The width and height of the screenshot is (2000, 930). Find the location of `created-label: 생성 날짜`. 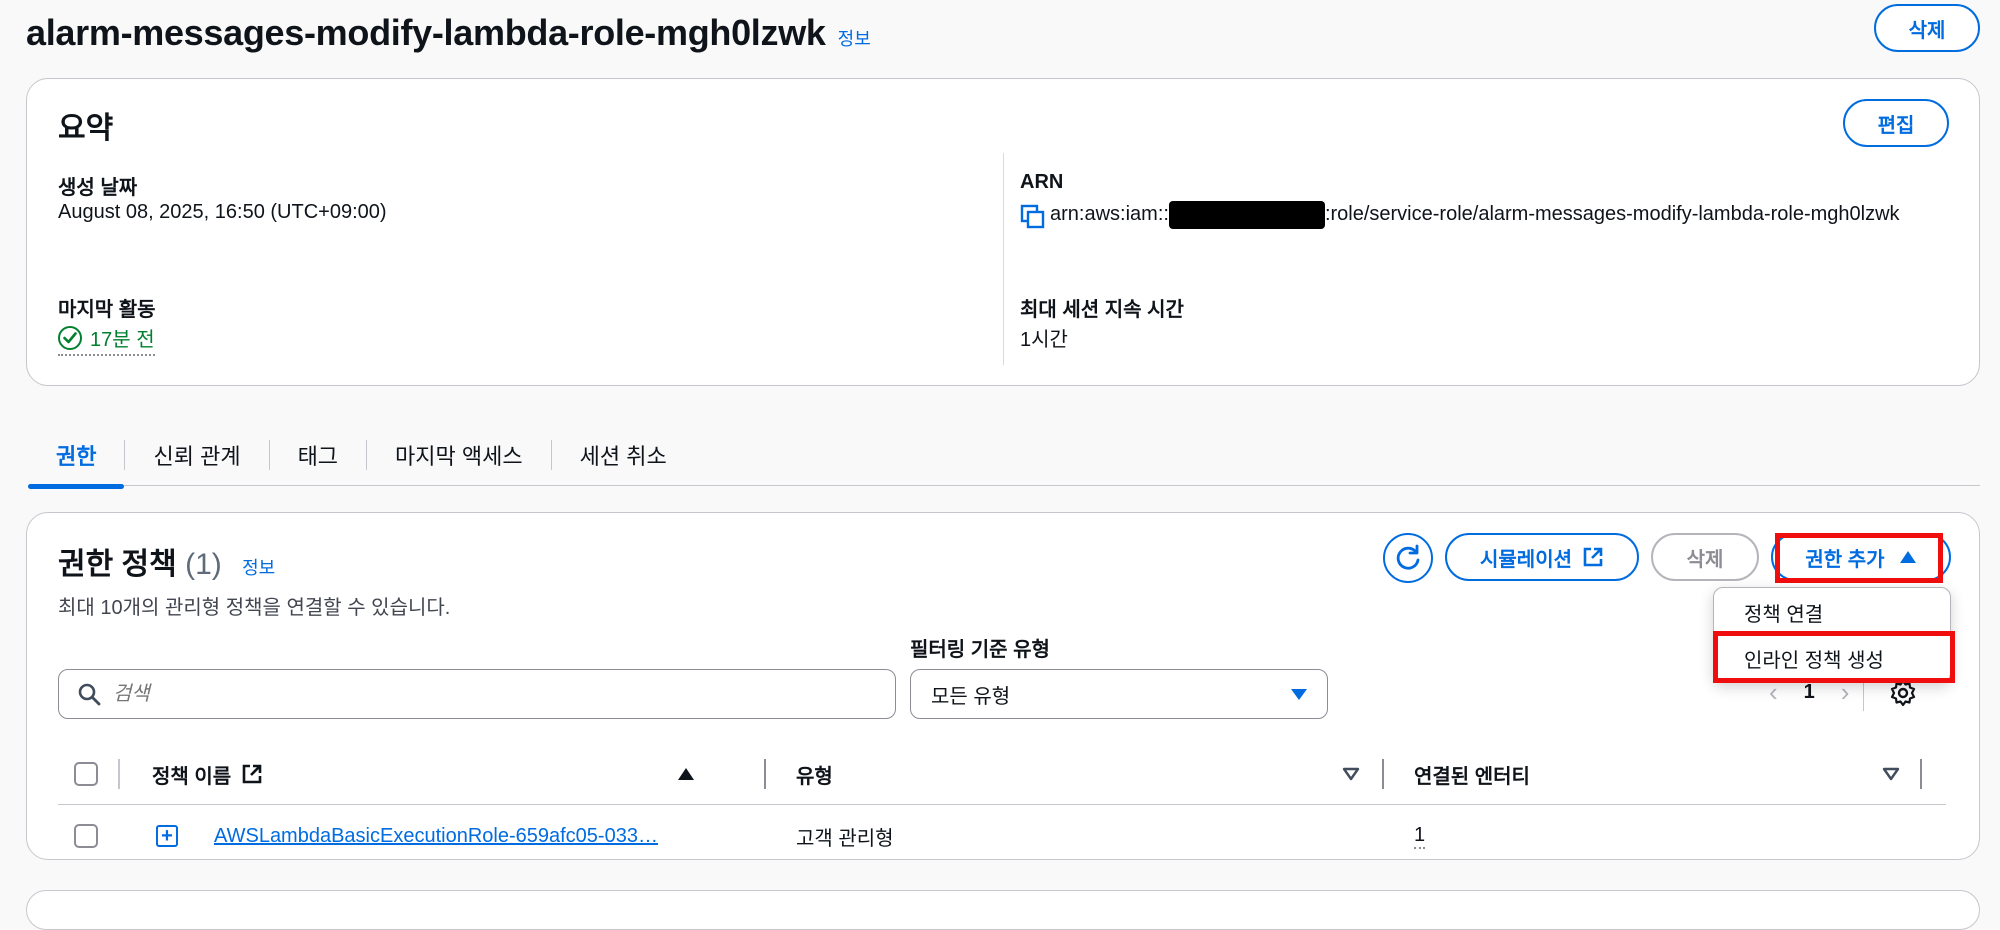

created-label: 생성 날짜 is located at coordinates (98, 188).